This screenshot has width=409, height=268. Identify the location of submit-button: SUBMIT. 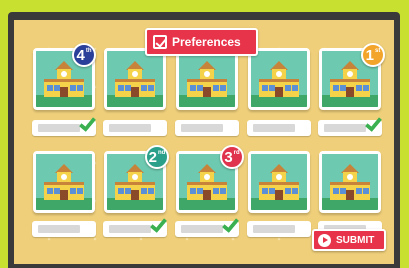
(349, 240).